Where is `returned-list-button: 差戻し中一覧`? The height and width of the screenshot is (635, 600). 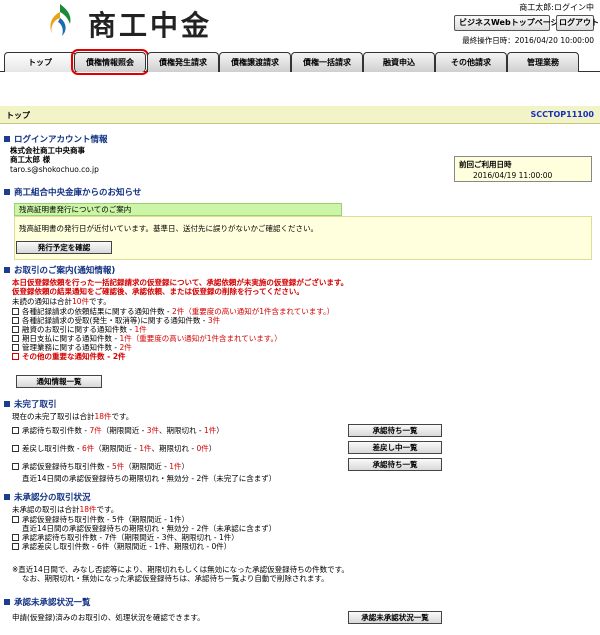
returned-list-button: 差戻し中一覧 is located at coordinates (395, 447).